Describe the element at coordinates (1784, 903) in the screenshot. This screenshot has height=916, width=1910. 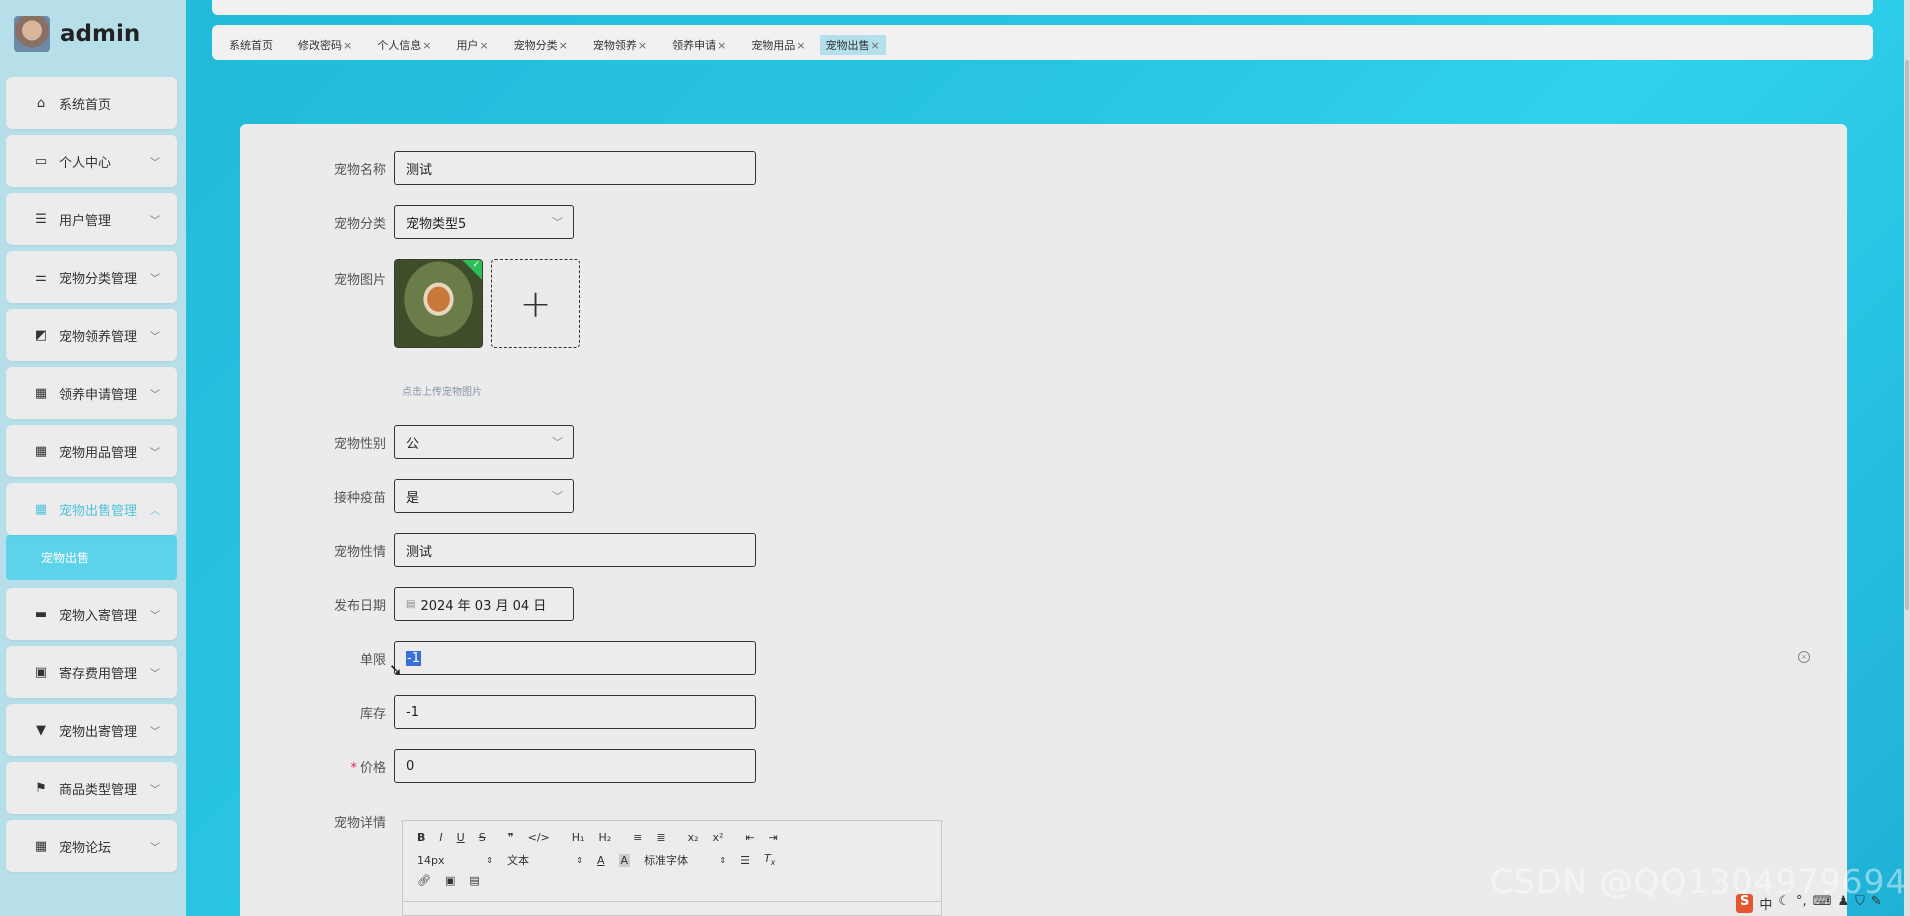
I see `moon-icon: ☾` at that location.